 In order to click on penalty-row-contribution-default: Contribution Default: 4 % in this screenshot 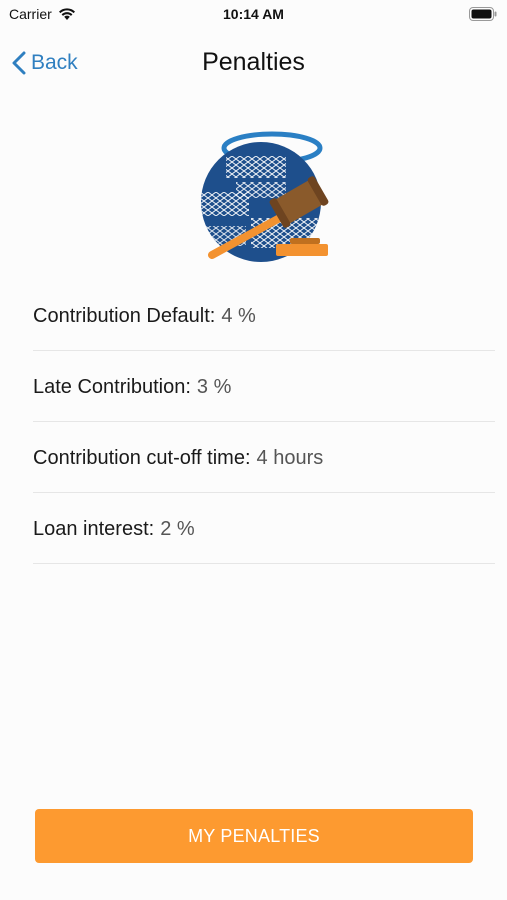, I will do `click(264, 315)`.